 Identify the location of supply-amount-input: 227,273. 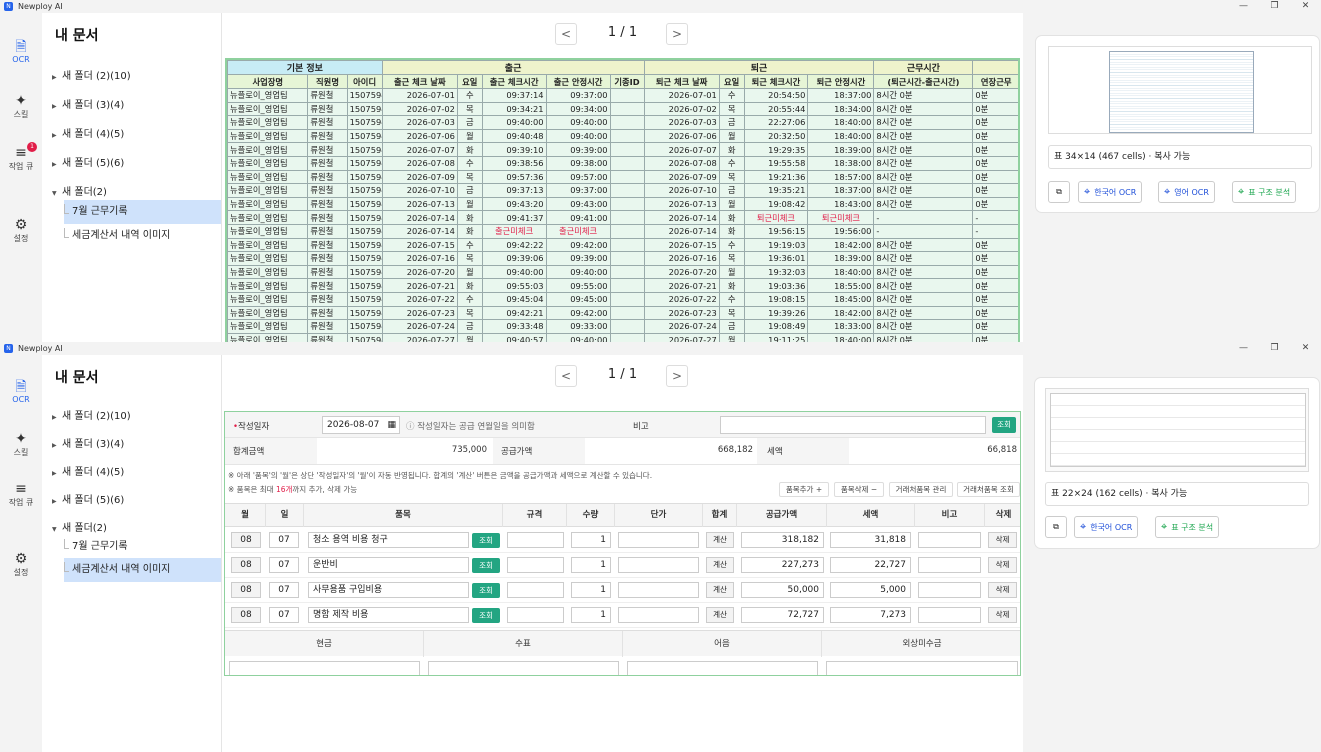
(782, 565).